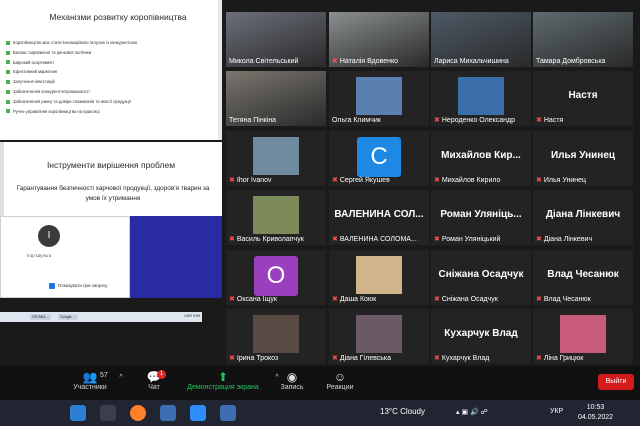  I want to click on participant-tile: Ольга Климчик, so click(379, 98).